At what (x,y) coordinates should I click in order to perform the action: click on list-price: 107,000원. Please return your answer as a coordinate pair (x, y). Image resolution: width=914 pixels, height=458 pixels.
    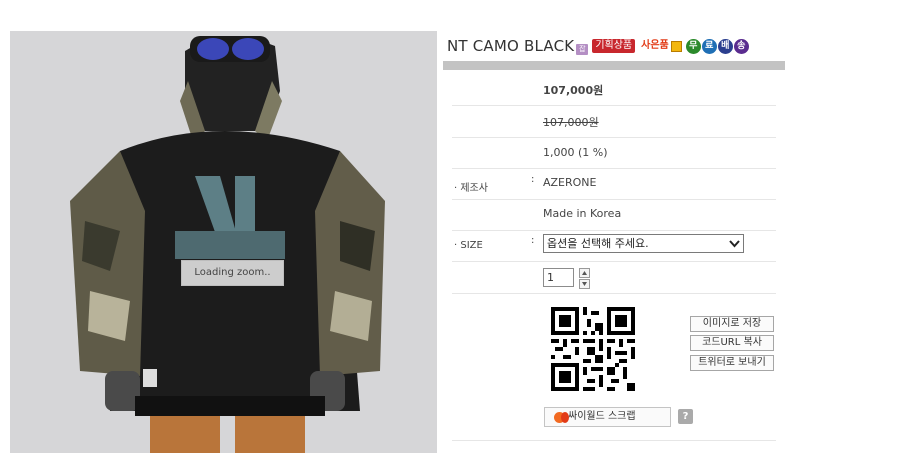
    Looking at the image, I should click on (571, 122).